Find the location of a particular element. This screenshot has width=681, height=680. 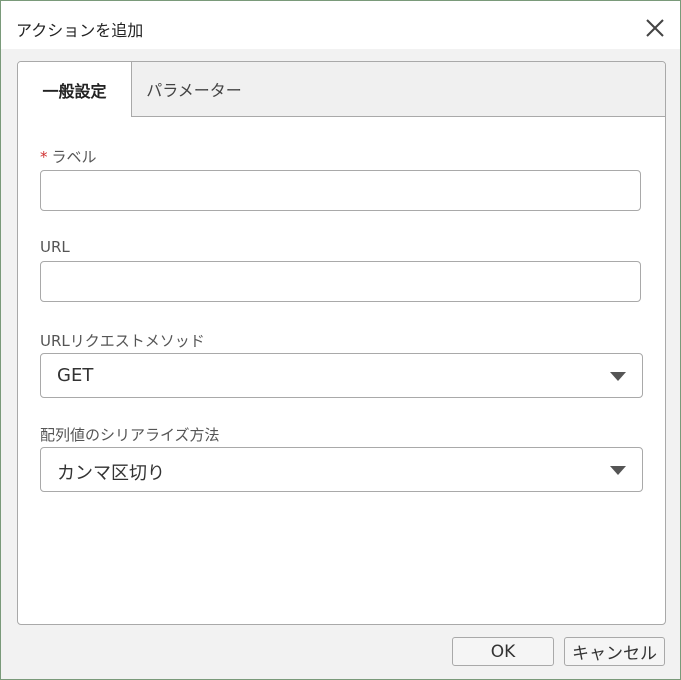

serialize-field-label: 配列値のシリアライズ方法 is located at coordinates (130, 435).